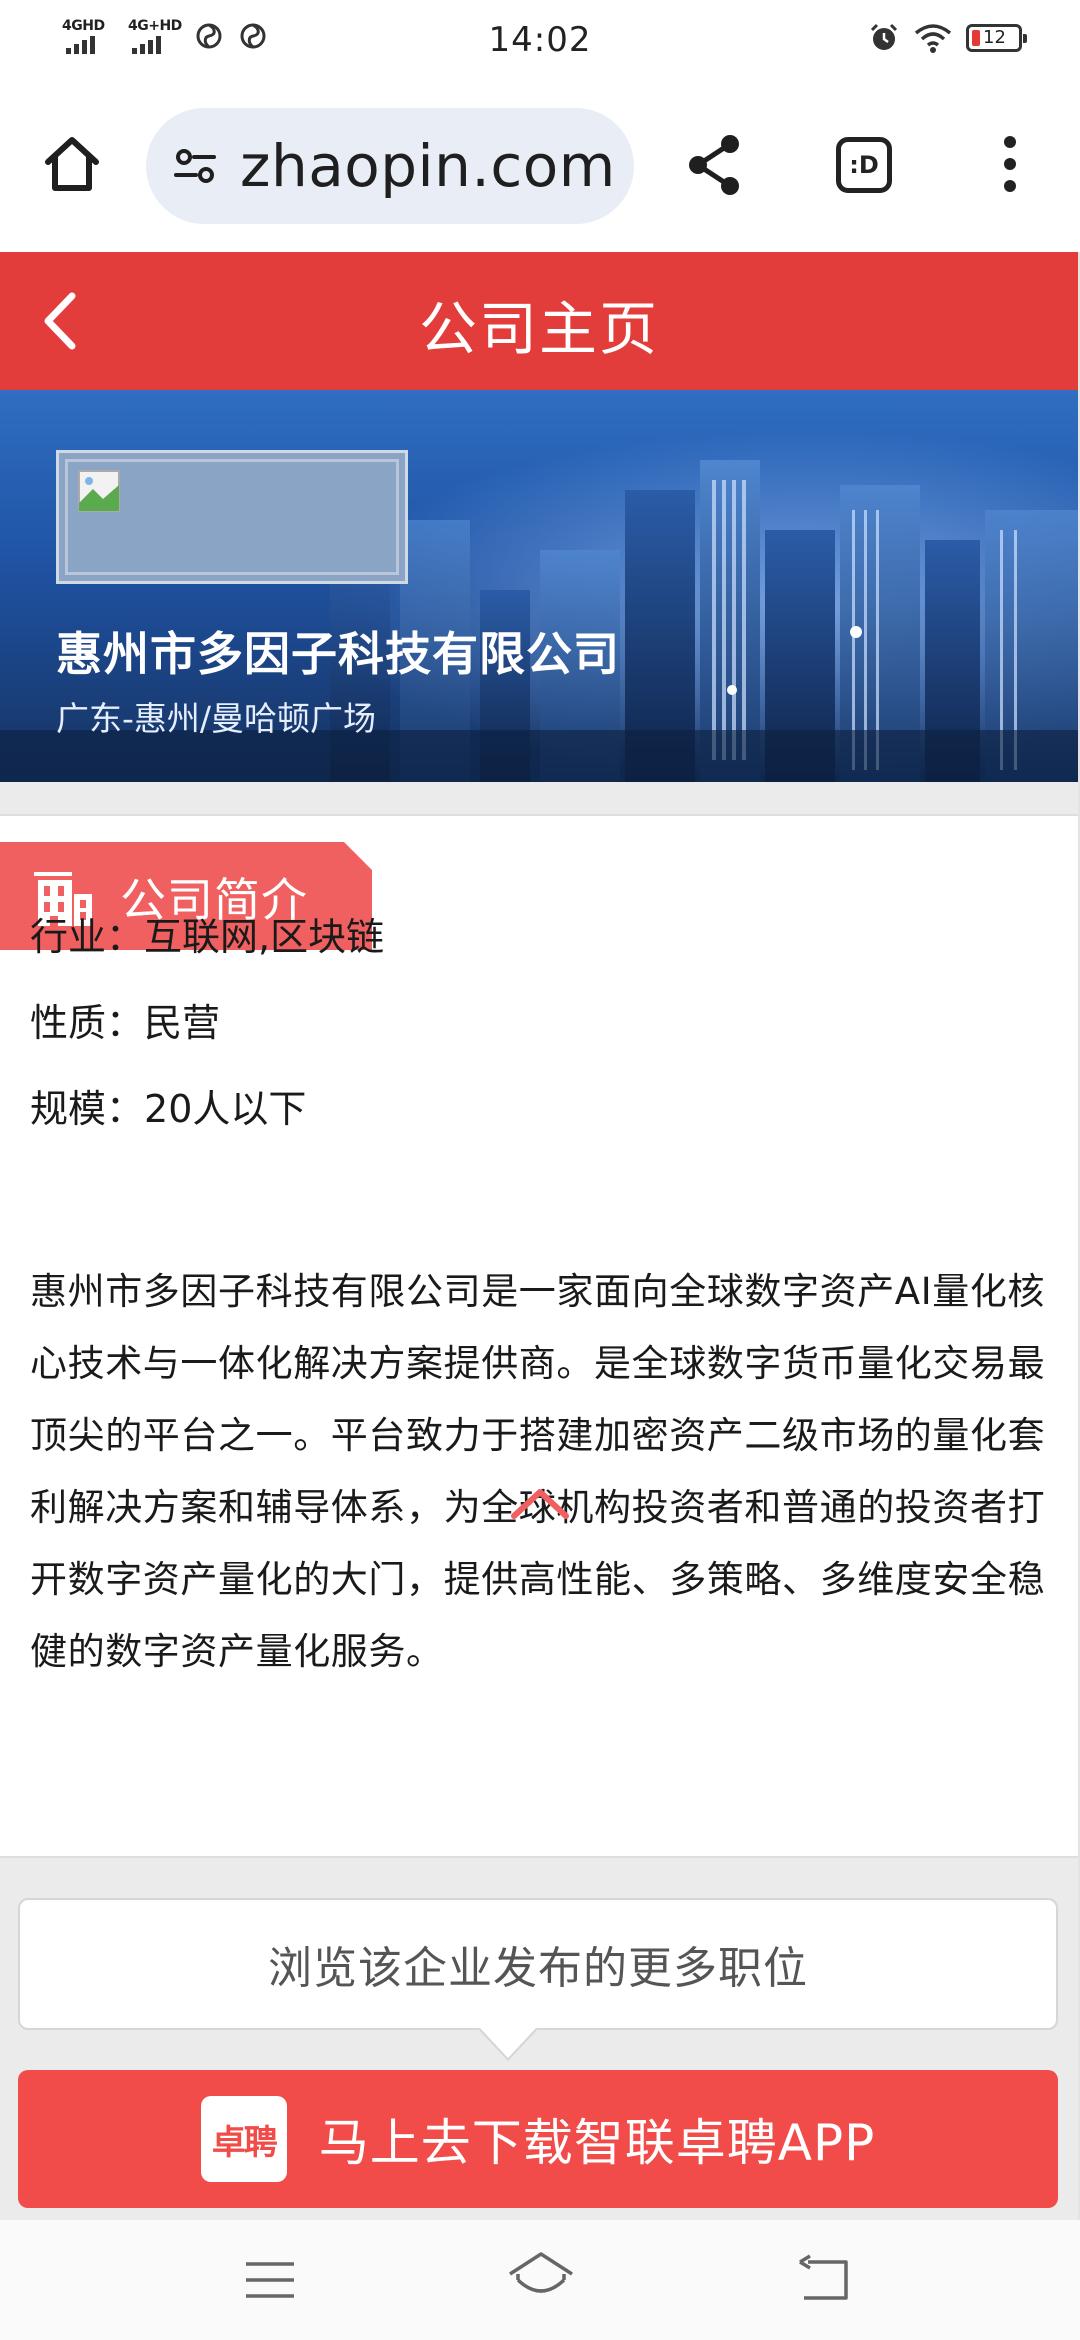 The width and height of the screenshot is (1080, 2340). What do you see at coordinates (540, 42) in the screenshot?
I see `status-bar: 4GHD 4G+HD 14:02 12` at bounding box center [540, 42].